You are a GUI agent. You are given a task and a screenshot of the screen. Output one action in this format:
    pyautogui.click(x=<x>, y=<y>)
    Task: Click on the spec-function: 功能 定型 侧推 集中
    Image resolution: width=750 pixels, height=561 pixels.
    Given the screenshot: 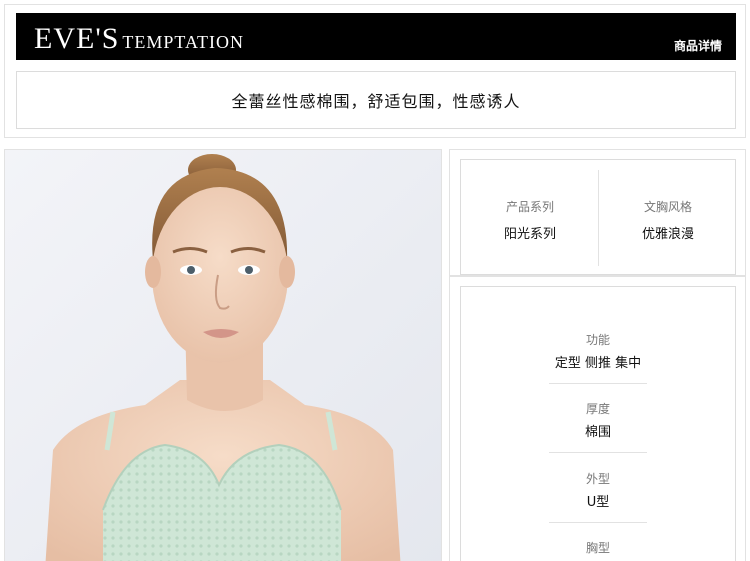 What is the action you would take?
    pyautogui.click(x=598, y=351)
    